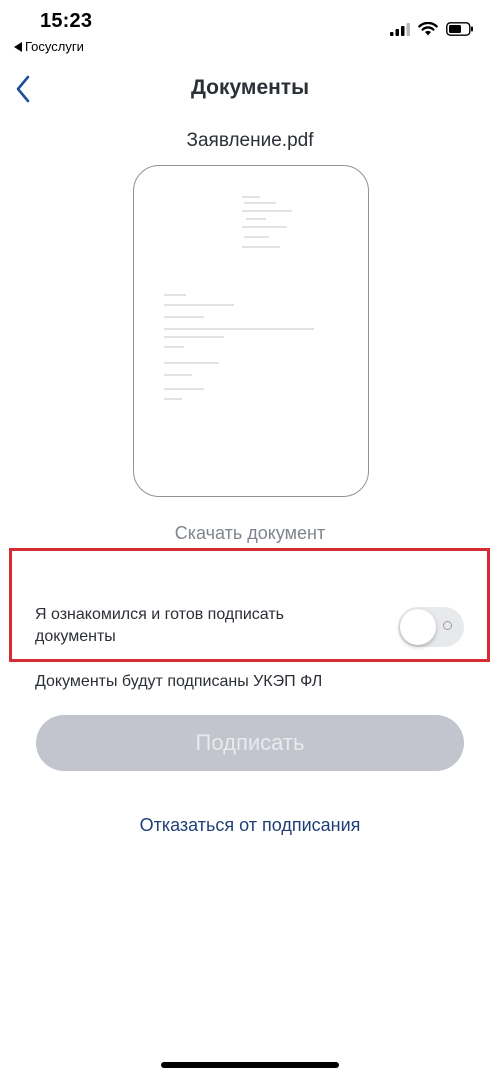  What do you see at coordinates (18, 46) in the screenshot?
I see `back-triangle-icon` at bounding box center [18, 46].